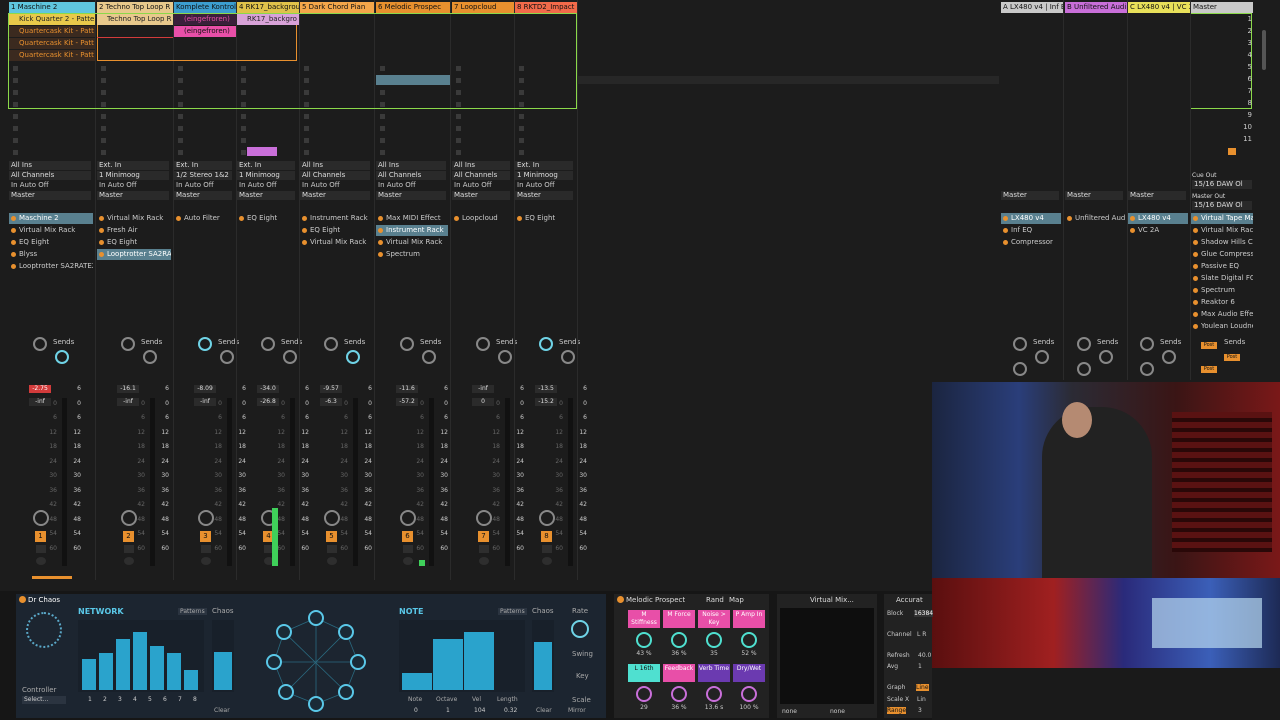 The width and height of the screenshot is (1280, 720). Describe the element at coordinates (1264, 50) in the screenshot. I see `scrollbar` at that location.